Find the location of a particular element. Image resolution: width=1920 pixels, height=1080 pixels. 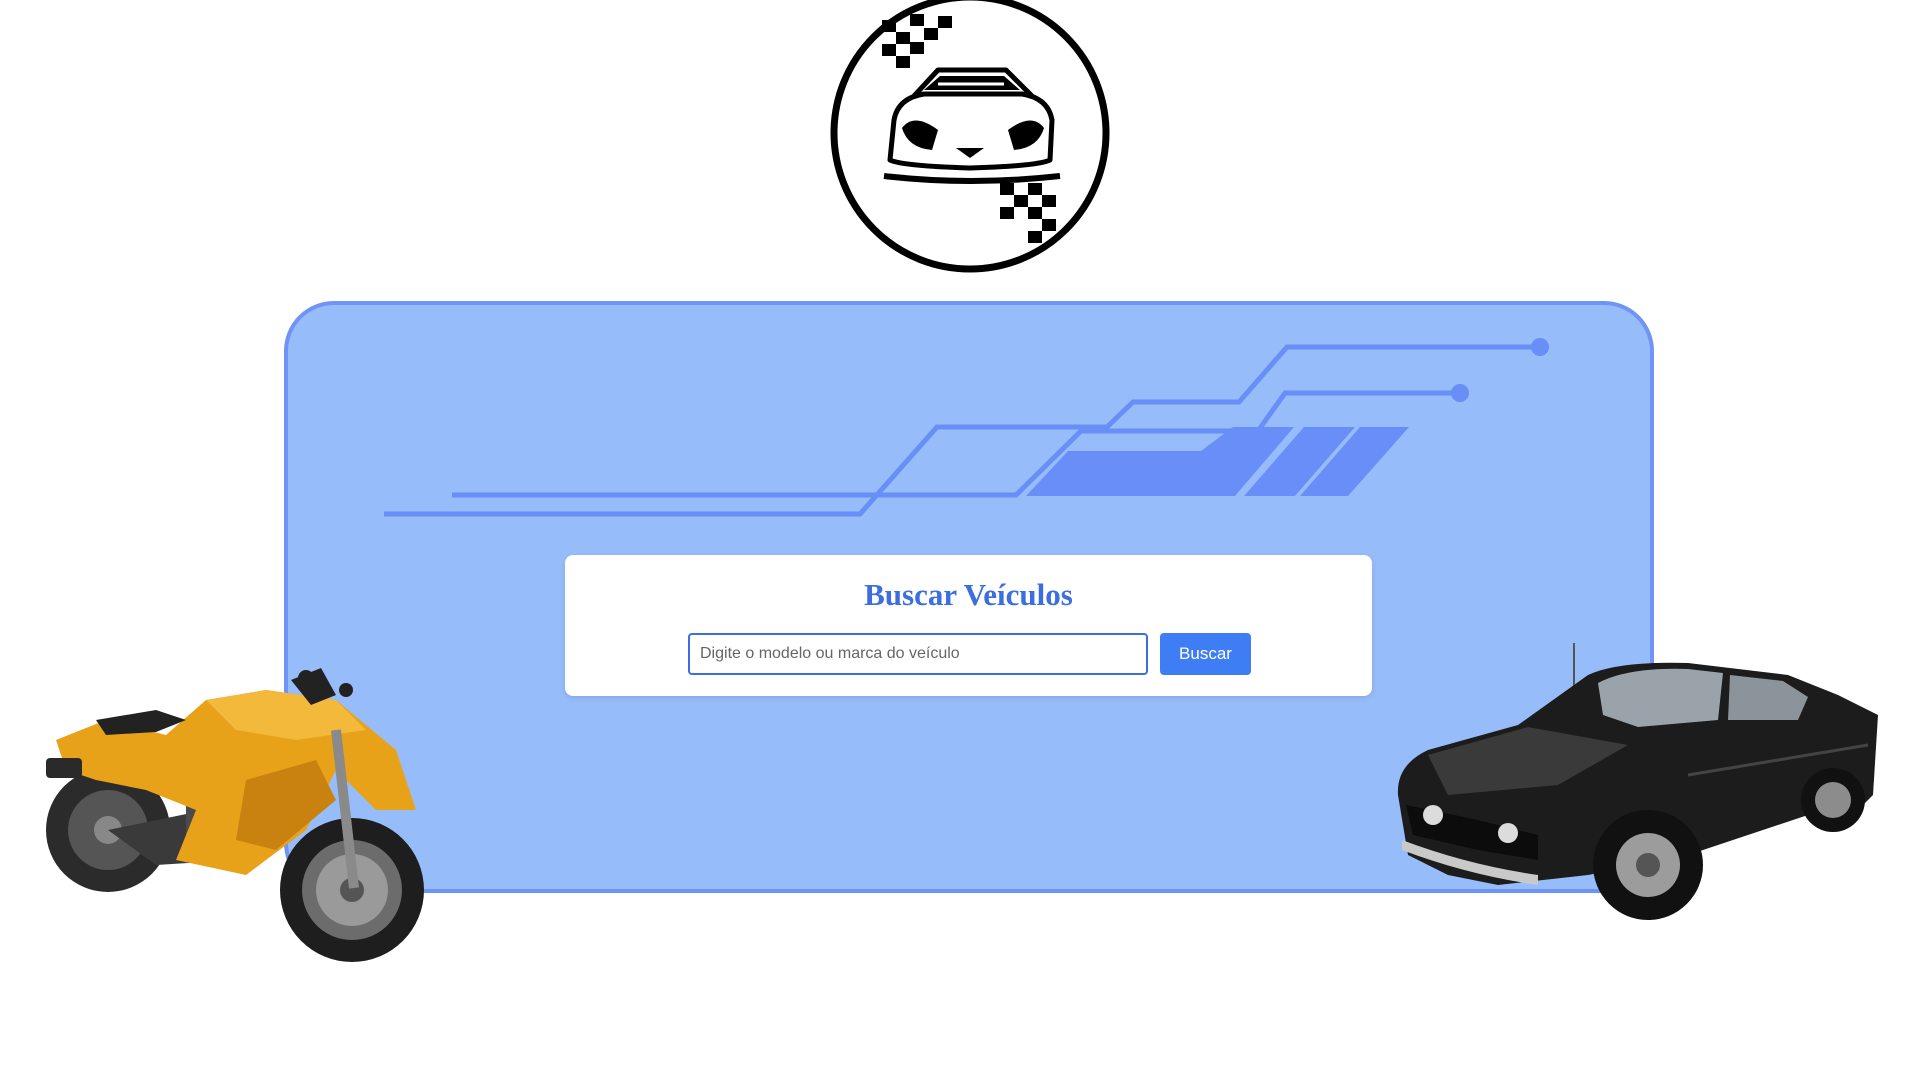

search-button: Buscar is located at coordinates (1205, 654).